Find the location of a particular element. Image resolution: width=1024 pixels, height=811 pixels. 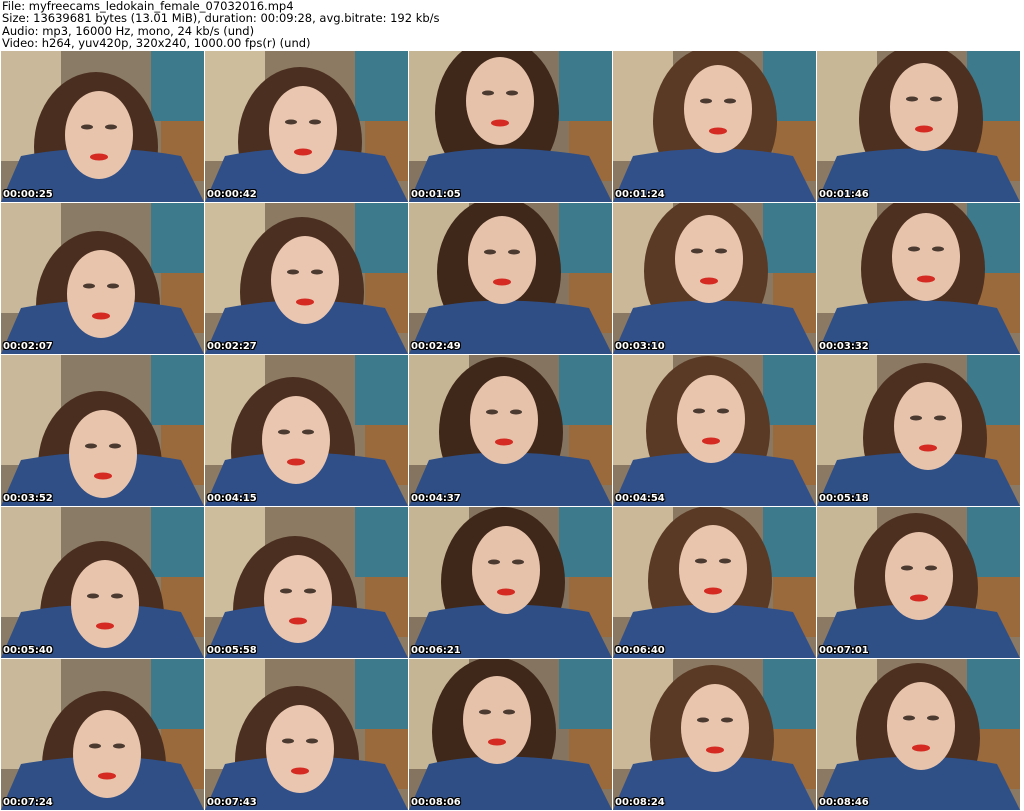

thumbnail-timestamp: 00:01:05 is located at coordinates (436, 194).